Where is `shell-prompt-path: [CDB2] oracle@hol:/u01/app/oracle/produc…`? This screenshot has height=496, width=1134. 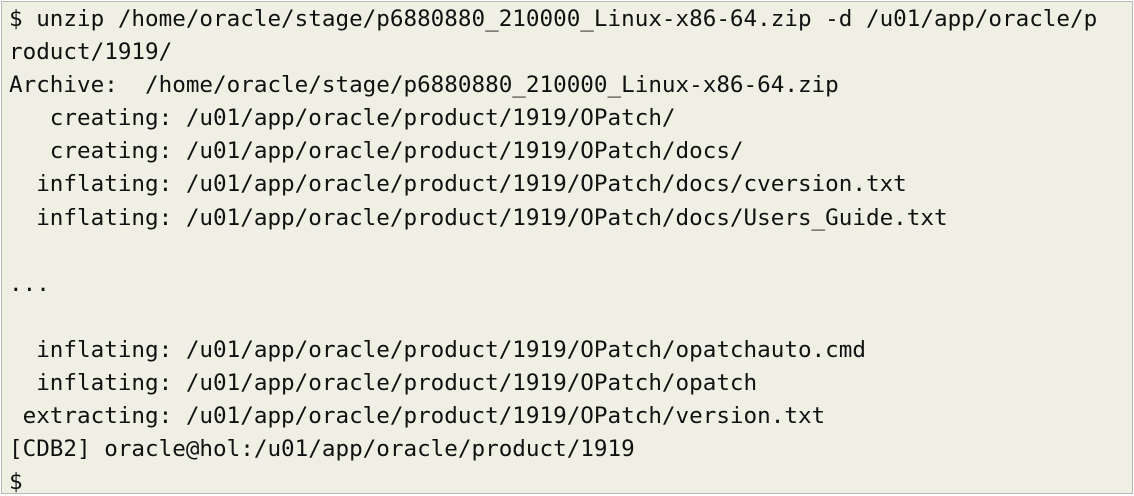 shell-prompt-path: [CDB2] oracle@hol:/u01/app/oracle/produc… is located at coordinates (322, 449).